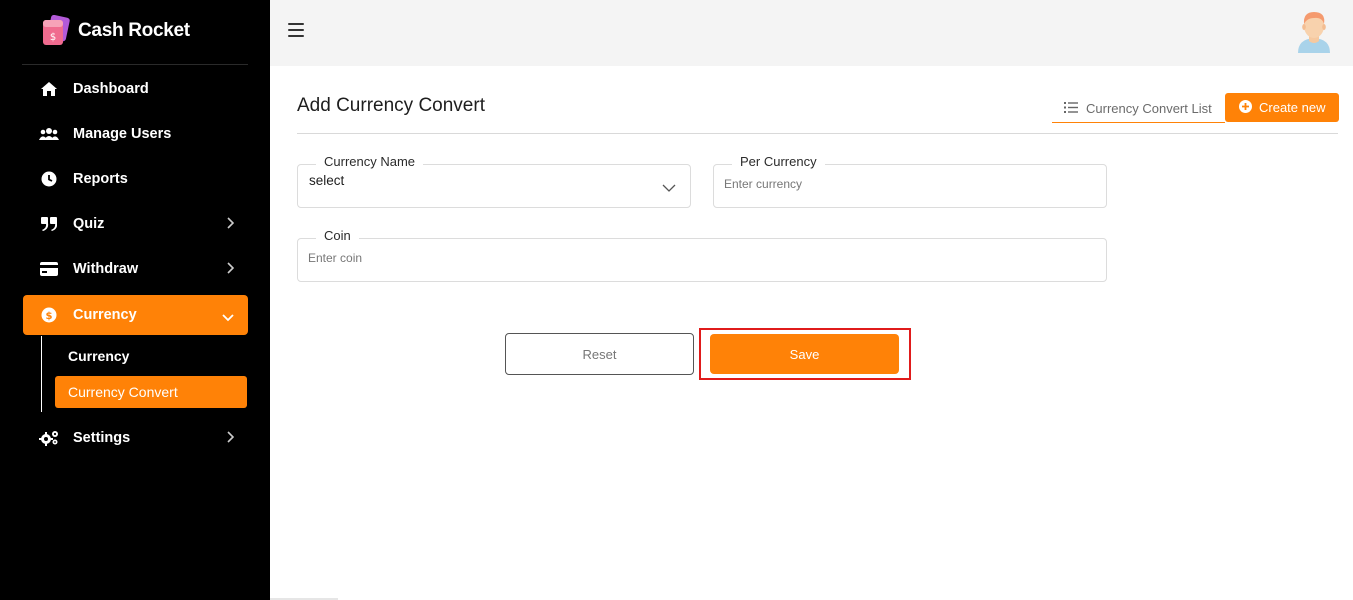 The width and height of the screenshot is (1353, 600). What do you see at coordinates (599, 354) in the screenshot?
I see `reset-button: Reset` at bounding box center [599, 354].